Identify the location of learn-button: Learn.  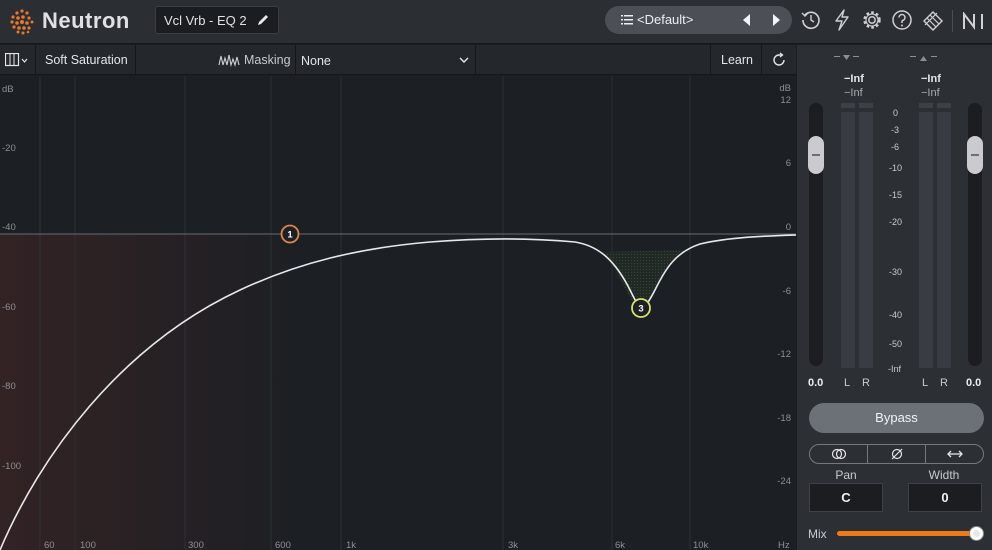
(736, 60).